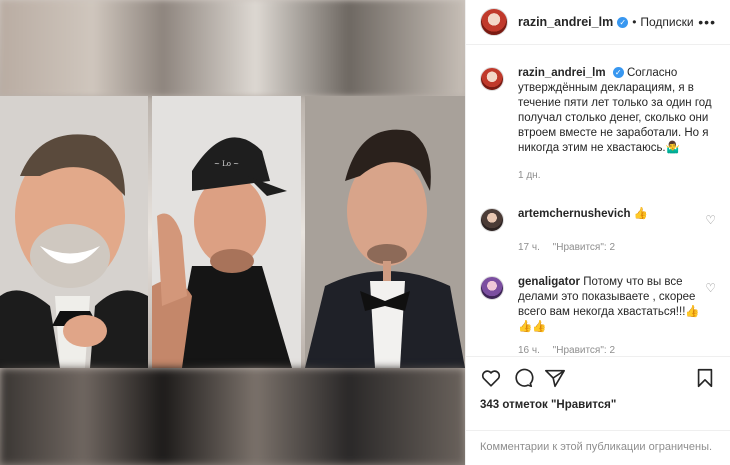 The width and height of the screenshot is (730, 465). I want to click on author-username: razin_andrei_lm, so click(565, 22).